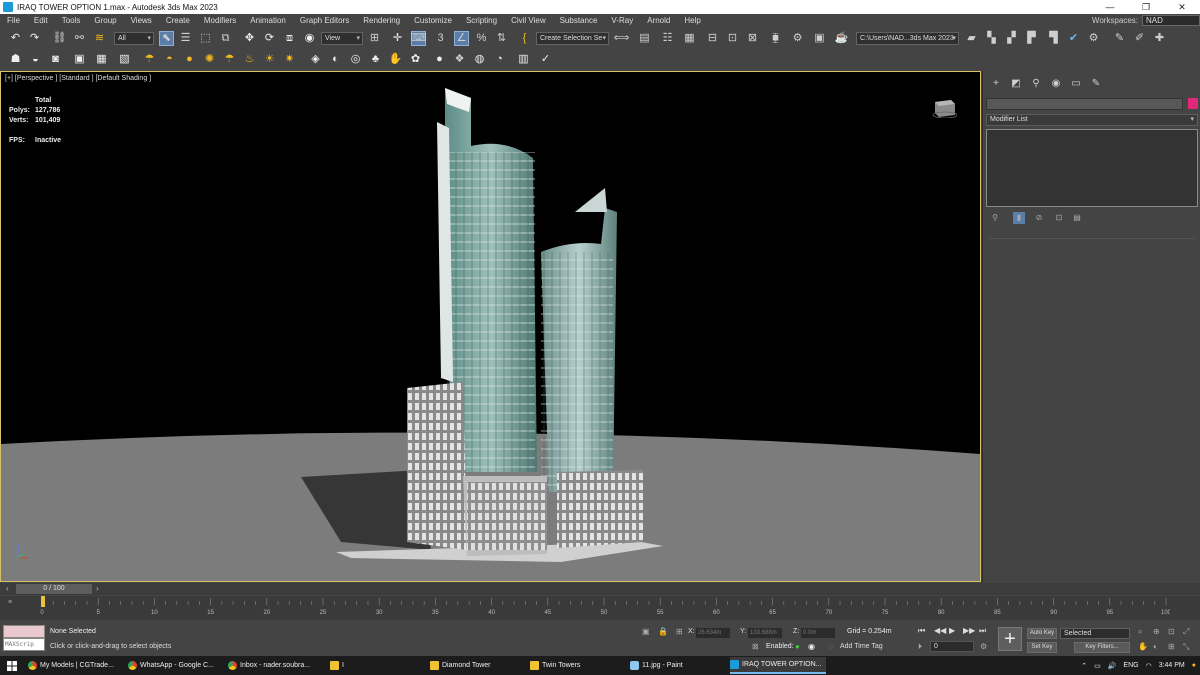  What do you see at coordinates (940, 630) in the screenshot?
I see `previous-frame-icon: ◀◀` at bounding box center [940, 630].